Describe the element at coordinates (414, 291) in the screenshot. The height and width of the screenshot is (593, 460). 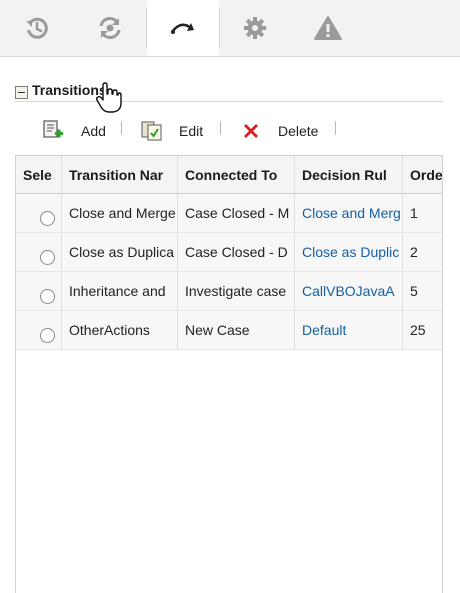
I see `order-cell: 5` at that location.